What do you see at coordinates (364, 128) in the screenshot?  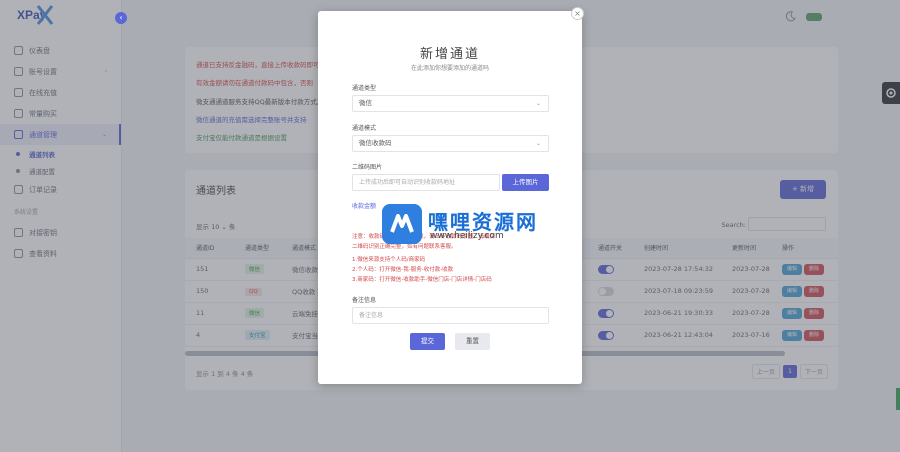 I see `channel-mode-label: 通道模式` at bounding box center [364, 128].